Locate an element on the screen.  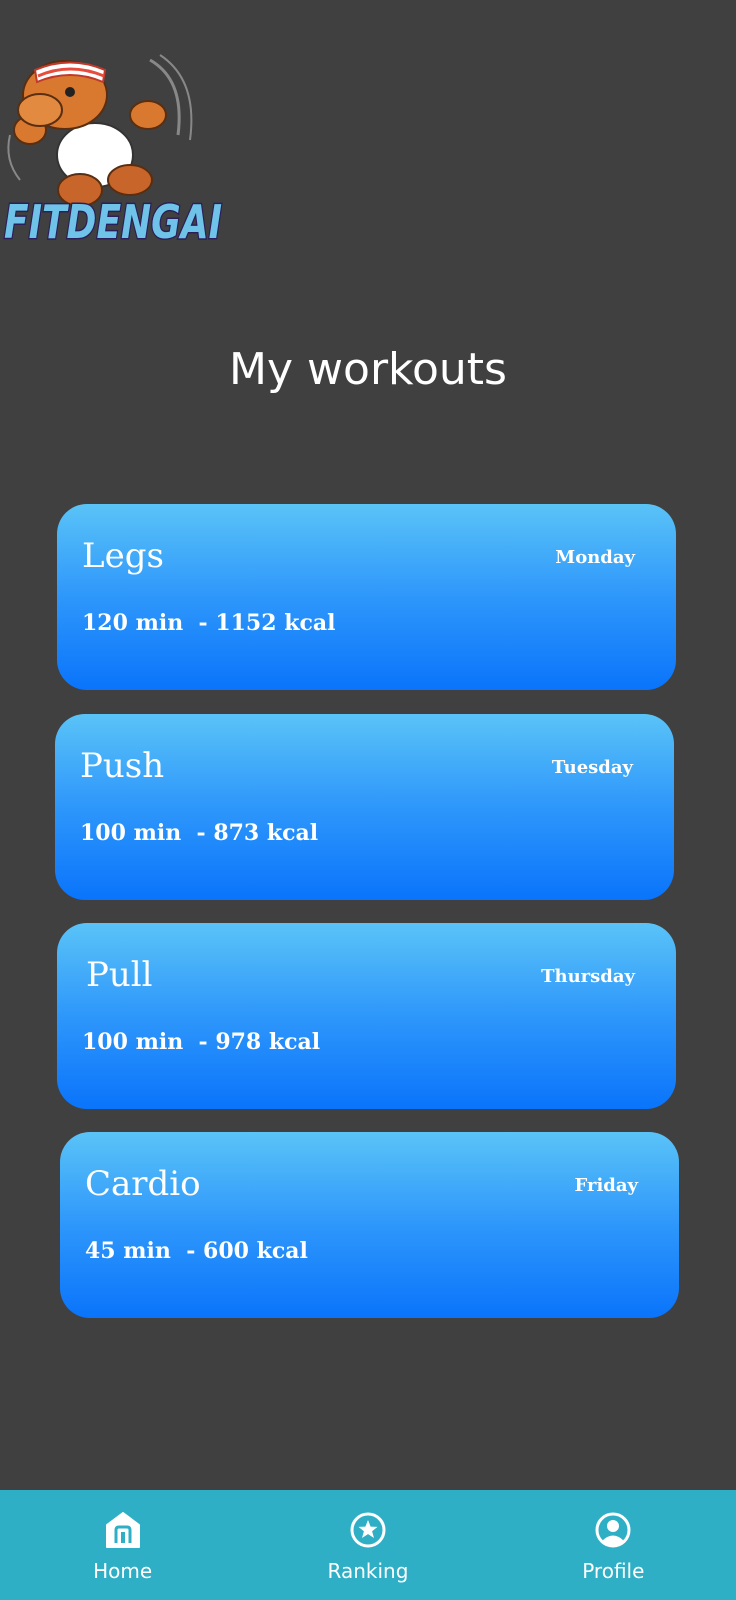
bottom-nav: Home Ranking Profile is located at coordinates (368, 1545).